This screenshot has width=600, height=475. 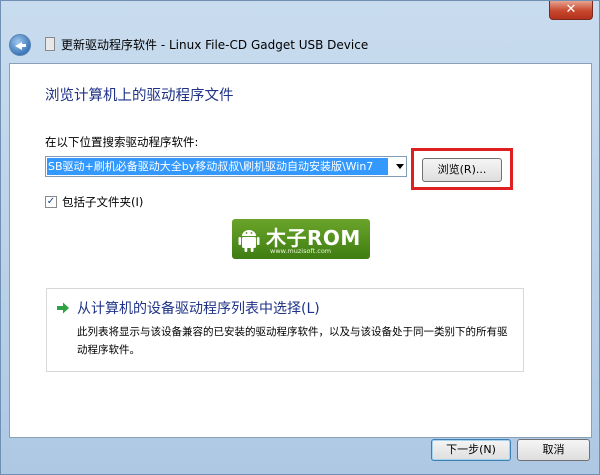 I want to click on device-icon, so click(x=50, y=44).